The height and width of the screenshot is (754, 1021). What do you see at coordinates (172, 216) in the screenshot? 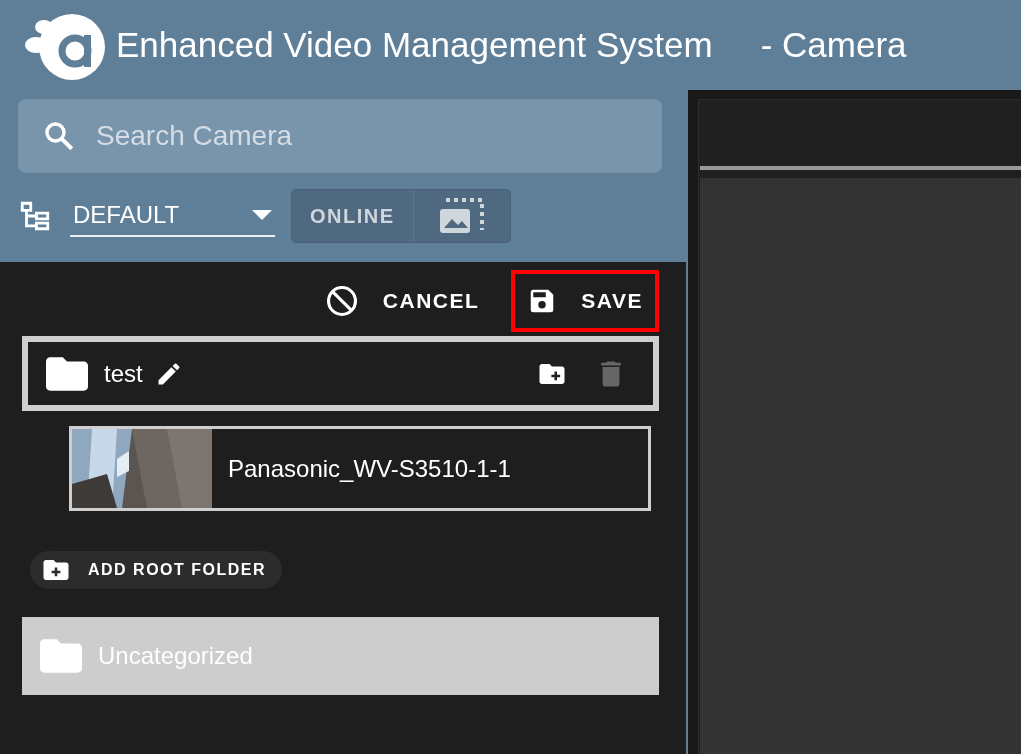
I see `group-dropdown: DEFAULT` at bounding box center [172, 216].